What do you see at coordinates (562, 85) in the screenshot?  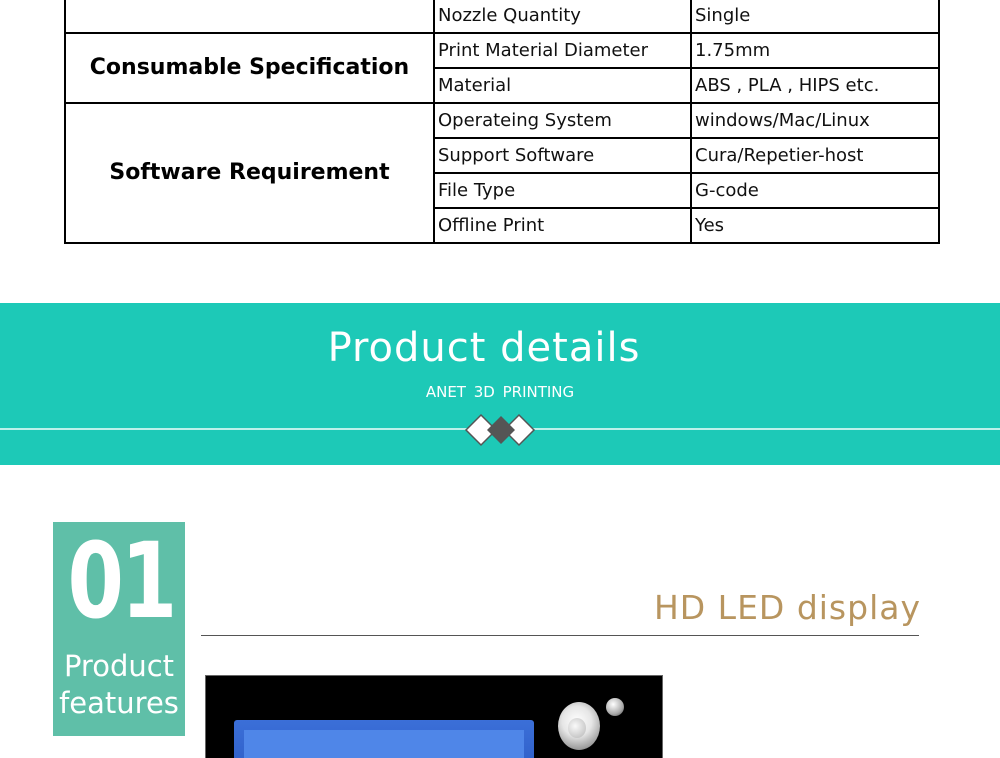 I see `spec-label: Material` at bounding box center [562, 85].